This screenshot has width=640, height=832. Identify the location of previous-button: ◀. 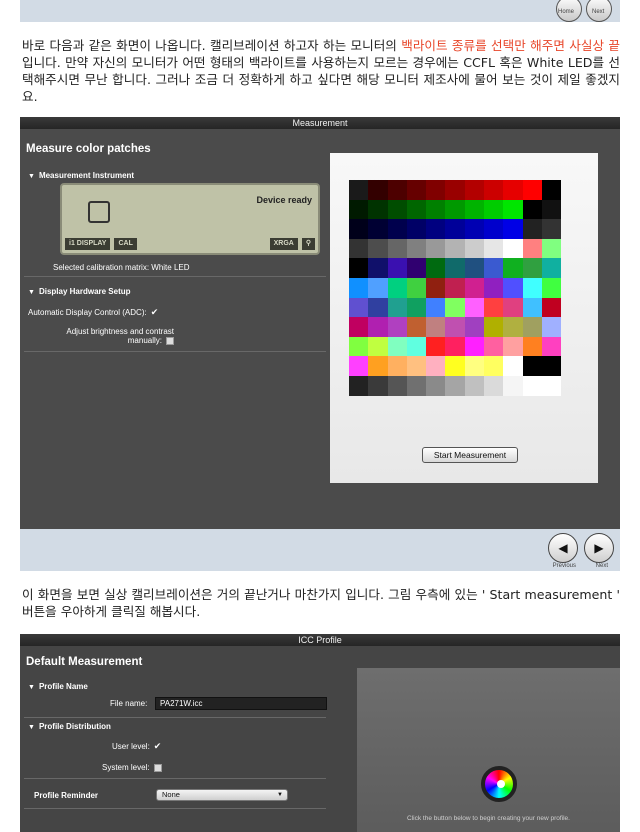
(563, 548).